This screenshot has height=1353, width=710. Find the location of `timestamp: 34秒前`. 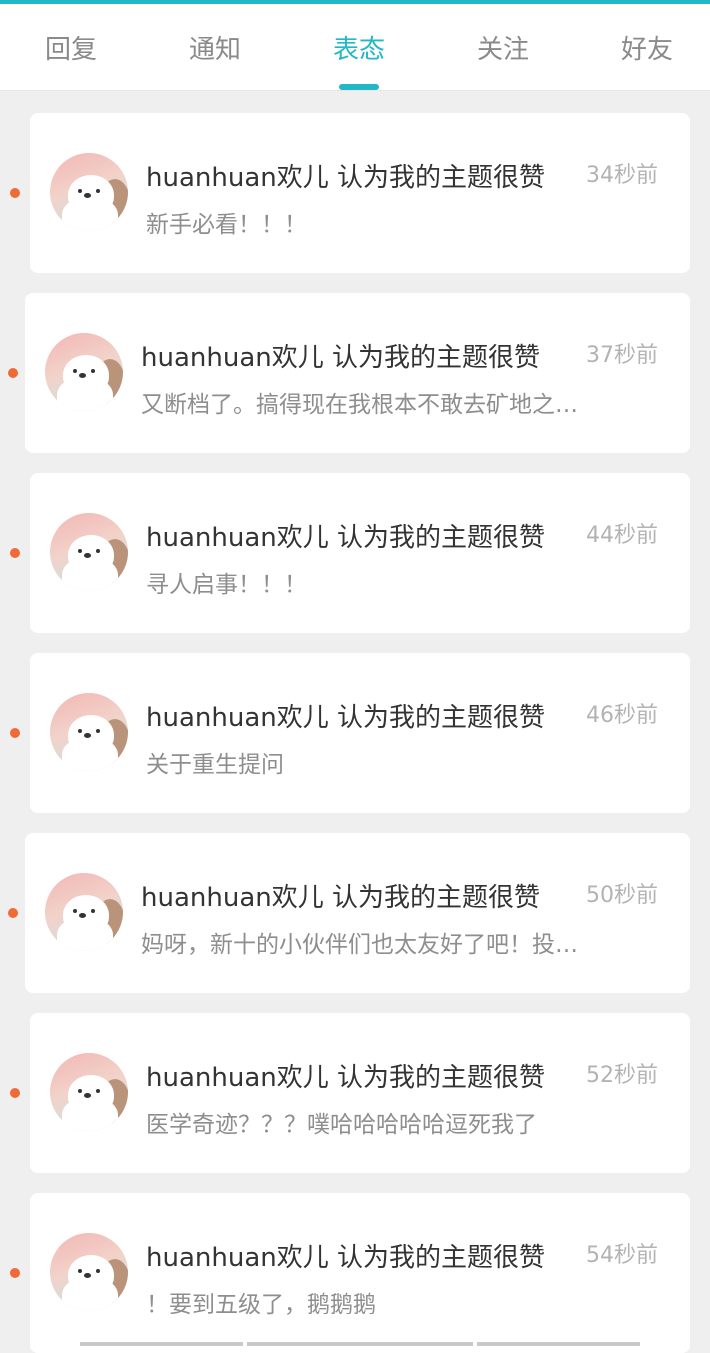

timestamp: 34秒前 is located at coordinates (622, 175).